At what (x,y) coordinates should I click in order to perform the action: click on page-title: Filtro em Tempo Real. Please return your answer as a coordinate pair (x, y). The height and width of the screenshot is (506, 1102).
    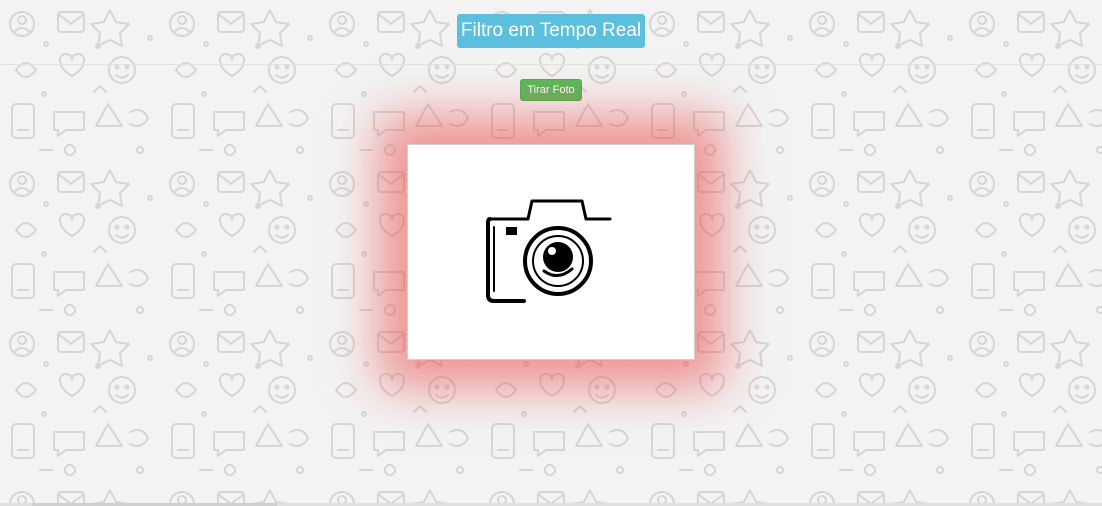
    Looking at the image, I should click on (551, 31).